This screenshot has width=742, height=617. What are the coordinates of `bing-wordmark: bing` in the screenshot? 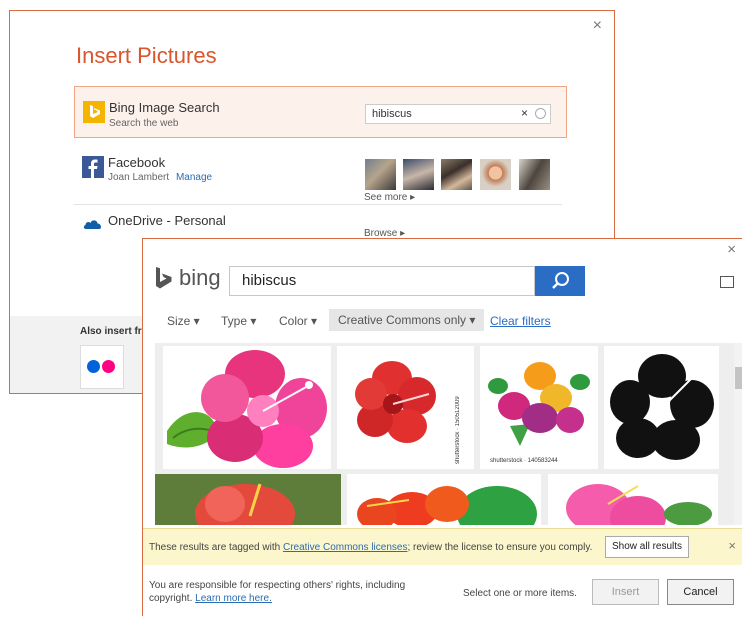 It's located at (200, 277).